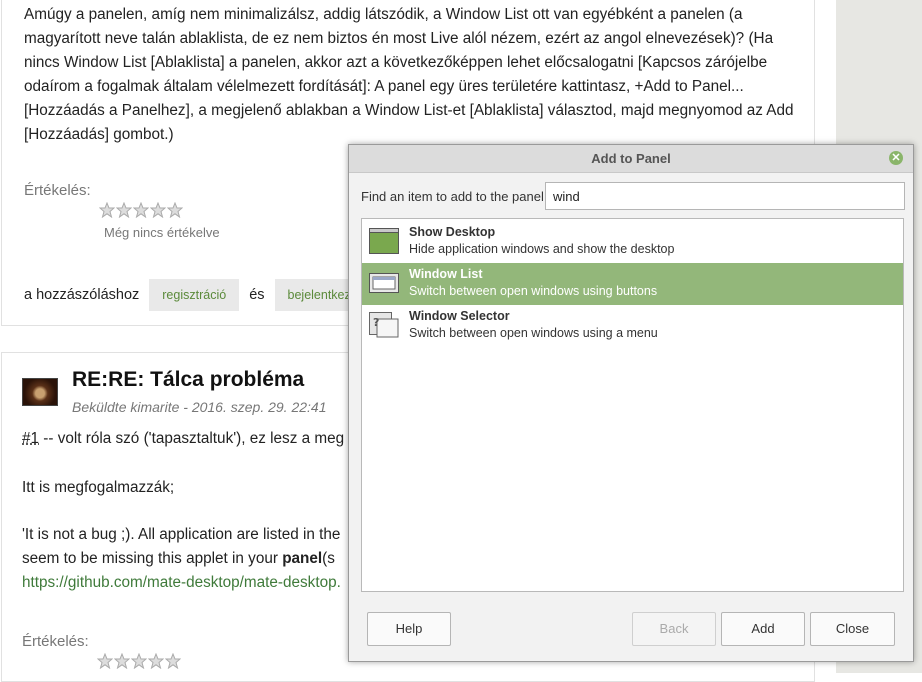  I want to click on item-name: Window Selector, so click(459, 316).